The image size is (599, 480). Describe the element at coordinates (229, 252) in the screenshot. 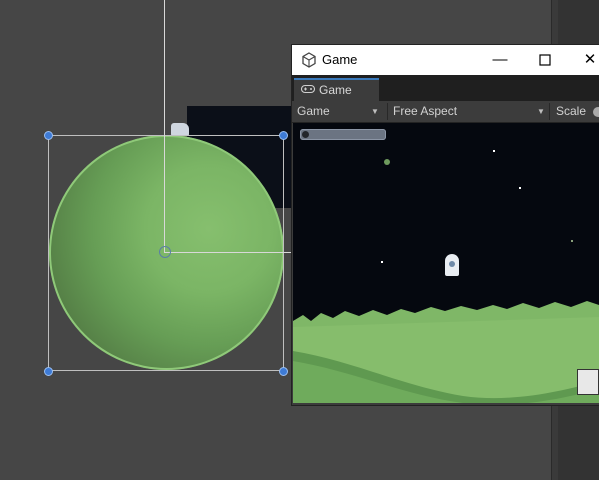

I see `gizmo-axis-x` at that location.